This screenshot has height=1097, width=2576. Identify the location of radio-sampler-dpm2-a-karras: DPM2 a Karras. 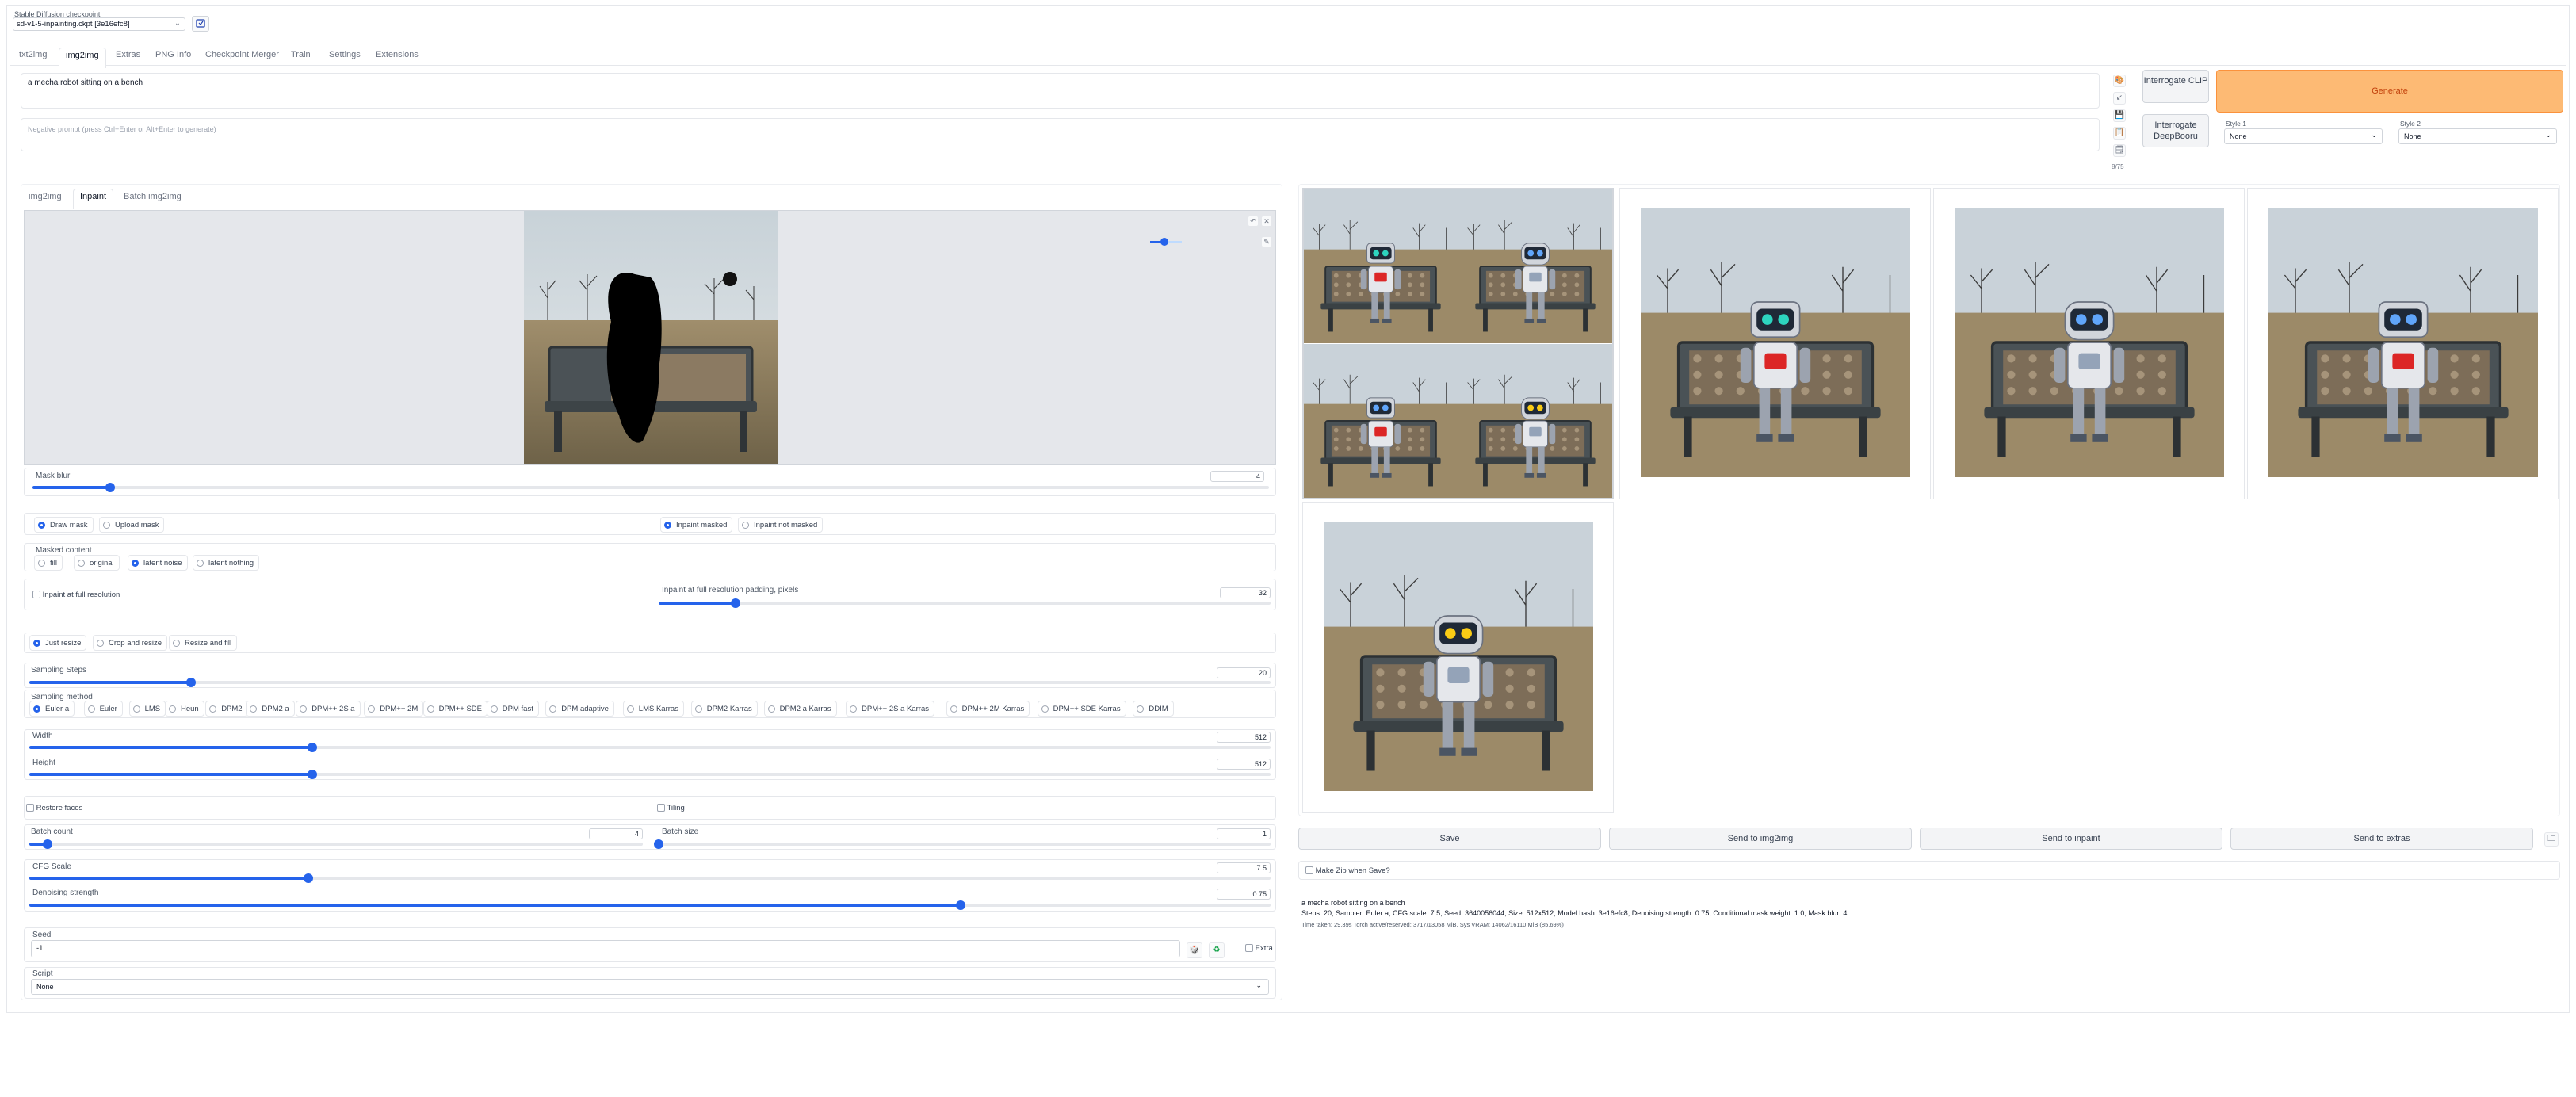
(800, 709).